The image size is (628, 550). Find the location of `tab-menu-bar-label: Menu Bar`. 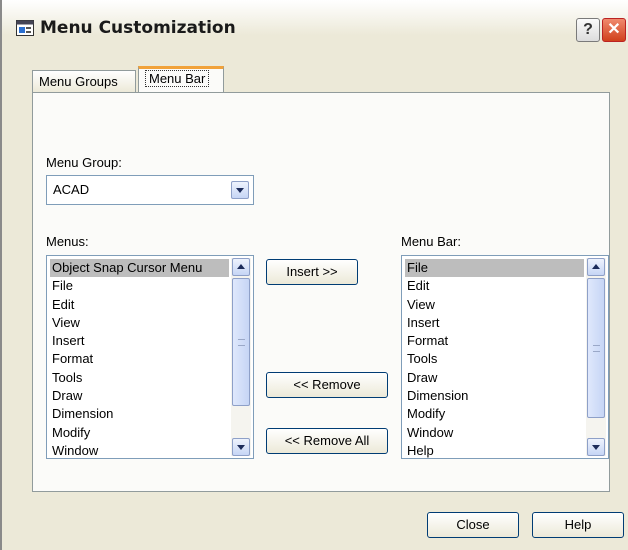

tab-menu-bar-label: Menu Bar is located at coordinates (177, 78).